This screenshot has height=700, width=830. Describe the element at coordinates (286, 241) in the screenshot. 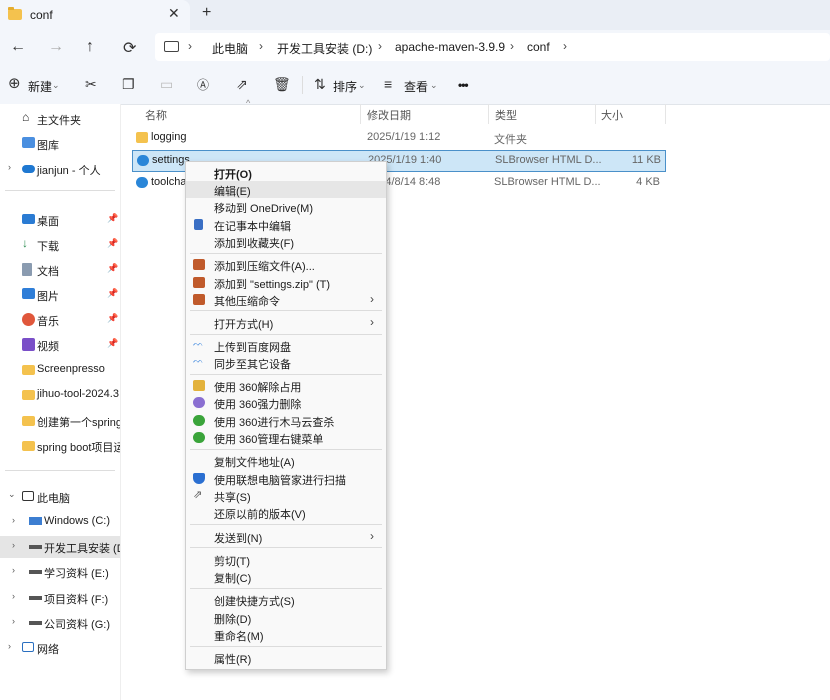

I see `menu-item-add-favorites: 添加到收藏夹(F)` at that location.